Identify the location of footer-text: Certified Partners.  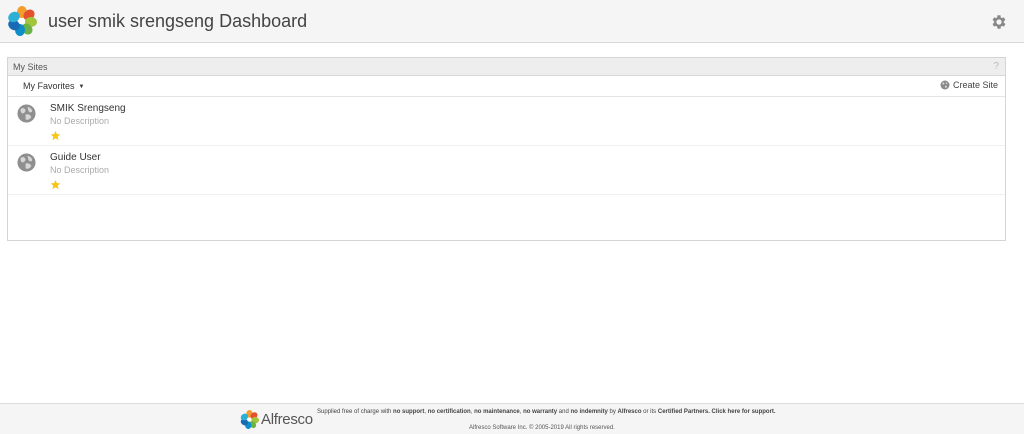
(683, 412).